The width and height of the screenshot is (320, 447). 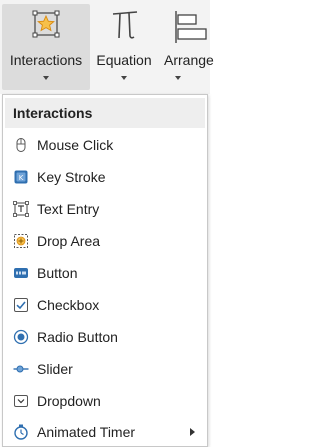 What do you see at coordinates (105, 241) in the screenshot?
I see `menu-item-drop-area: Drop Area` at bounding box center [105, 241].